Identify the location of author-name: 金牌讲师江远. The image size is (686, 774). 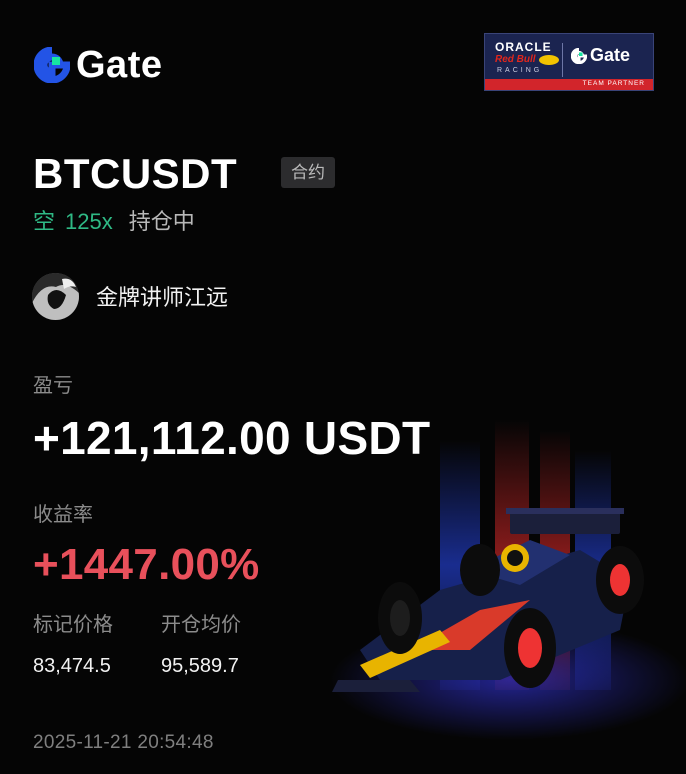
(162, 297).